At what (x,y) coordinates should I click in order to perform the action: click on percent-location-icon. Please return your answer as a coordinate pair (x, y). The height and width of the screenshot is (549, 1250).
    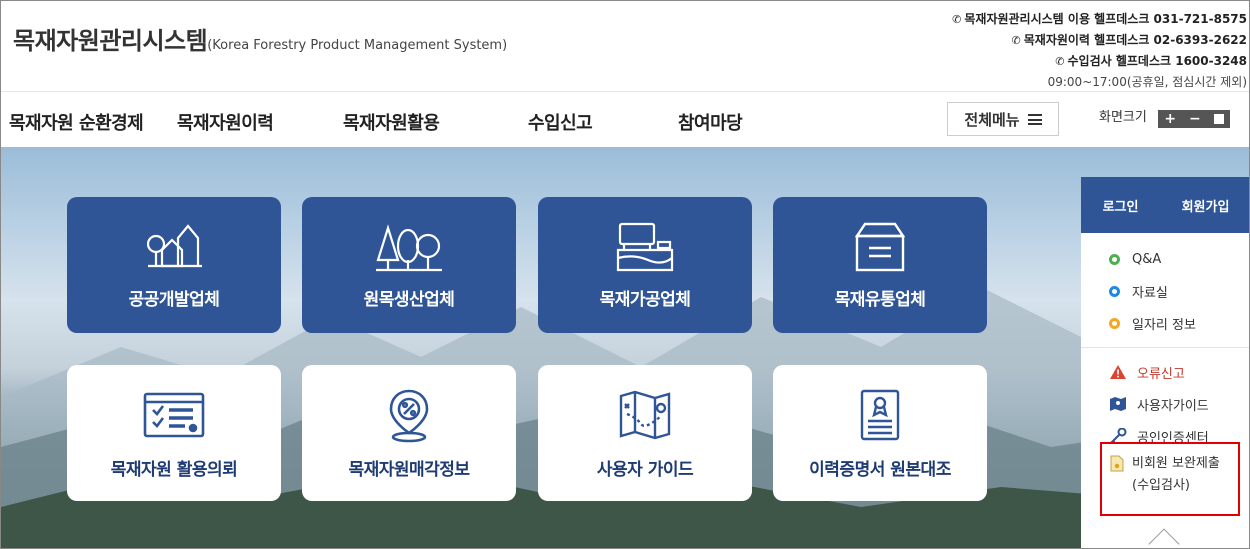
    Looking at the image, I should click on (409, 415).